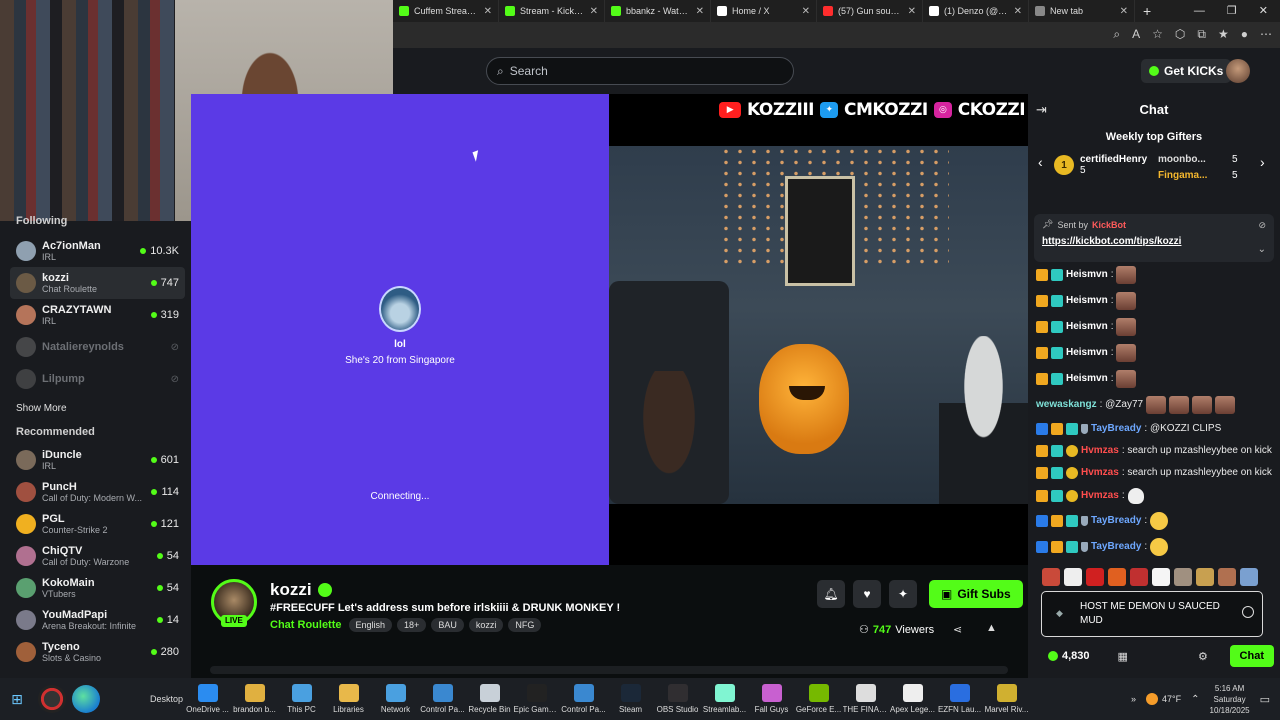 The width and height of the screenshot is (1280, 720). I want to click on get-kicks-button: Get KICKs, so click(1186, 71).